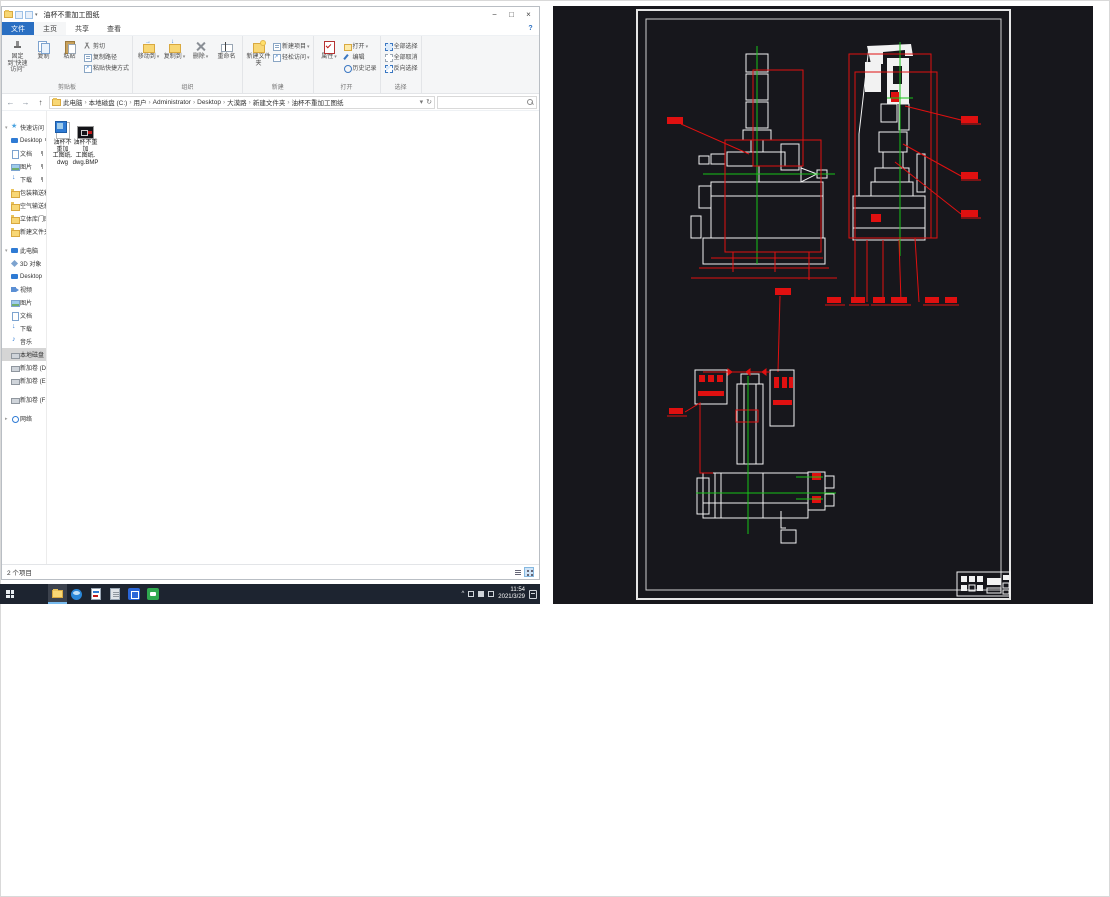 The height and width of the screenshot is (897, 1110). I want to click on sidebar-item-volume-e: 新加卷 (E:), so click(24, 380).